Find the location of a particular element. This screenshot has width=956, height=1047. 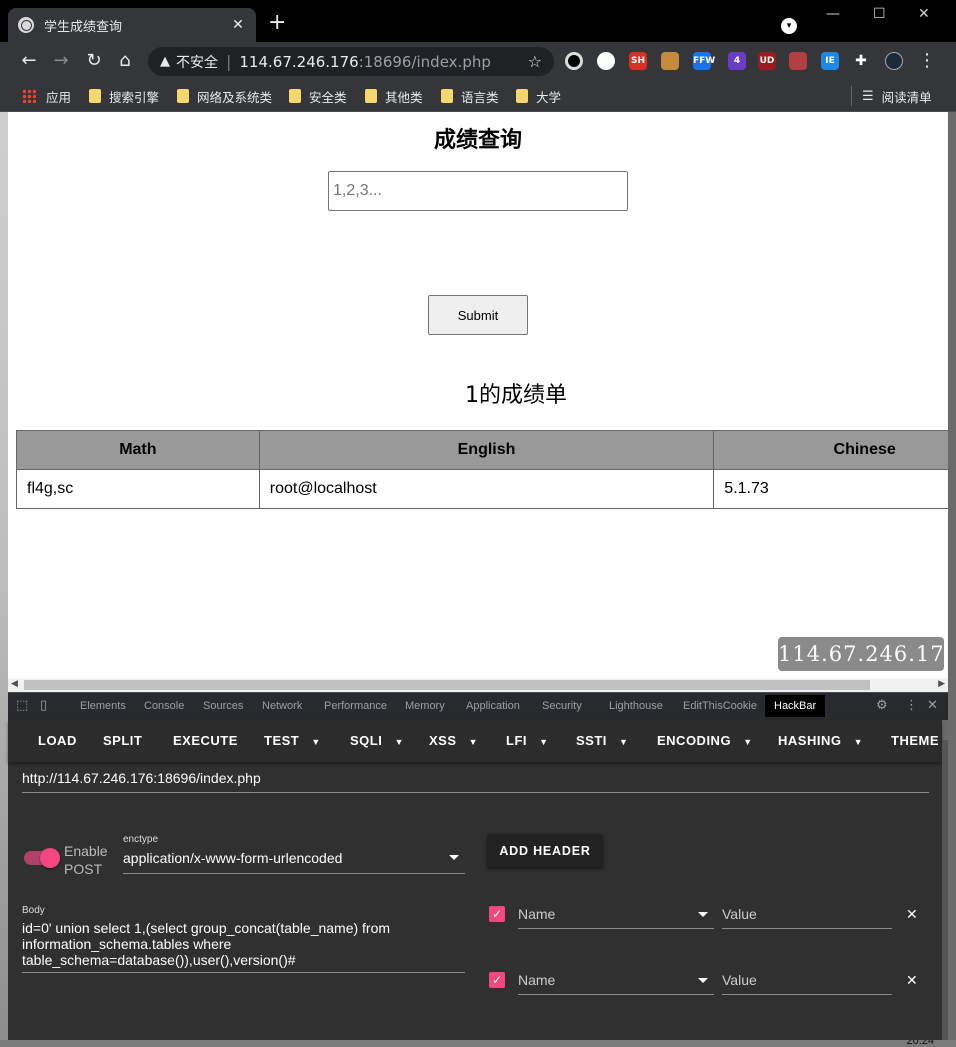

inspect-element-icon: ⬚ is located at coordinates (22, 705).